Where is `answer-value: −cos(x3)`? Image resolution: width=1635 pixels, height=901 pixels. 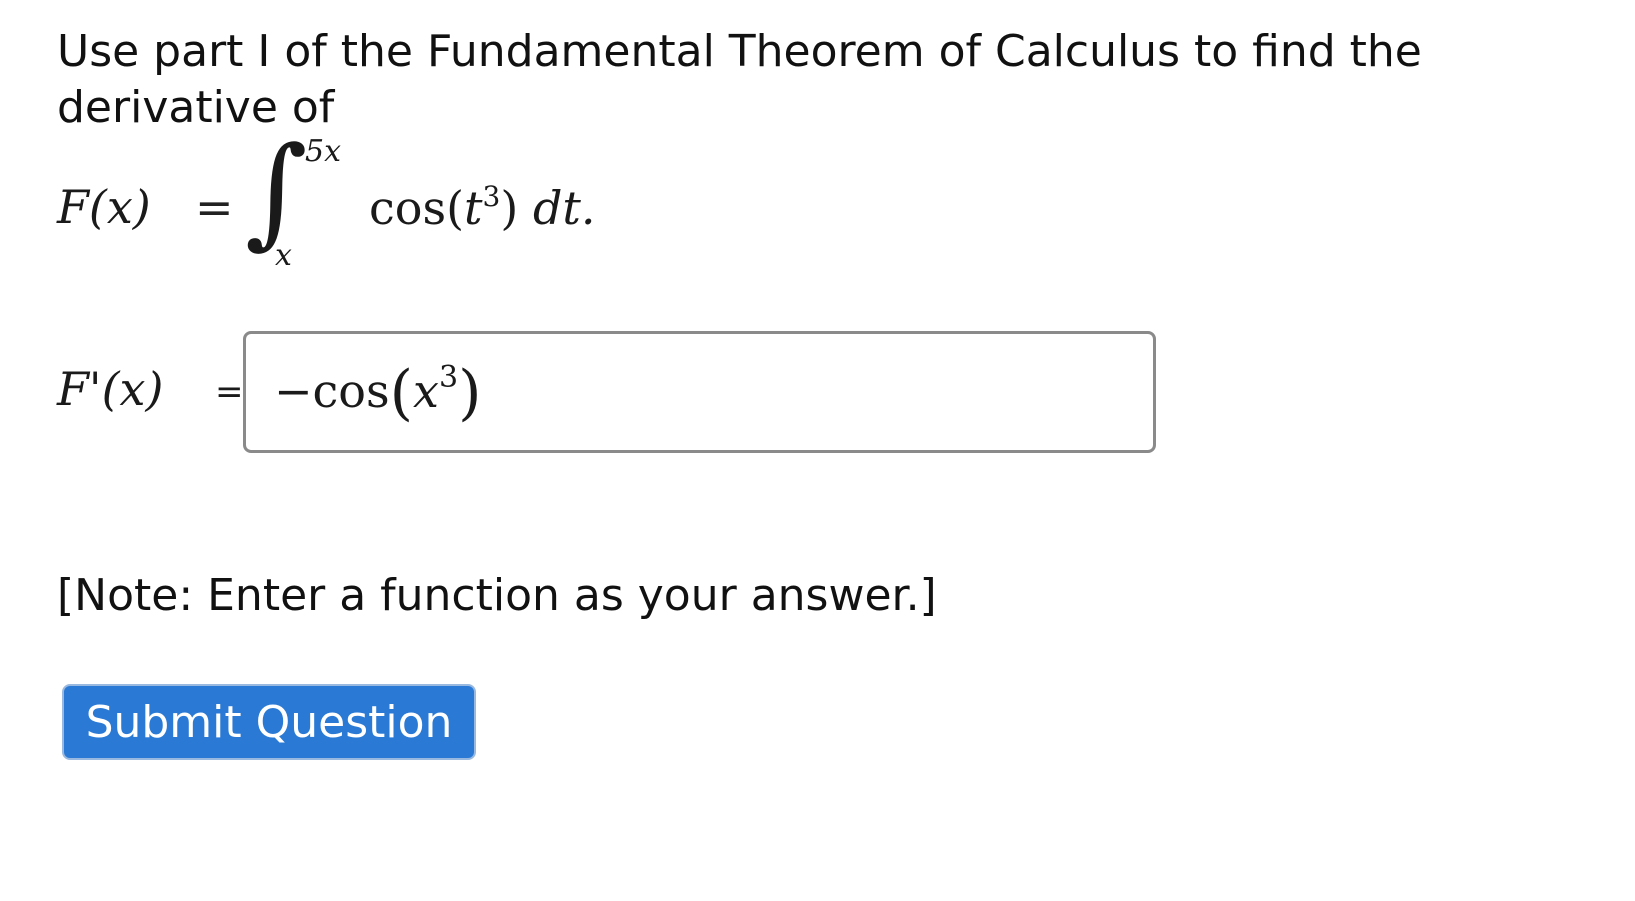 answer-value: −cos(x3) is located at coordinates (378, 393).